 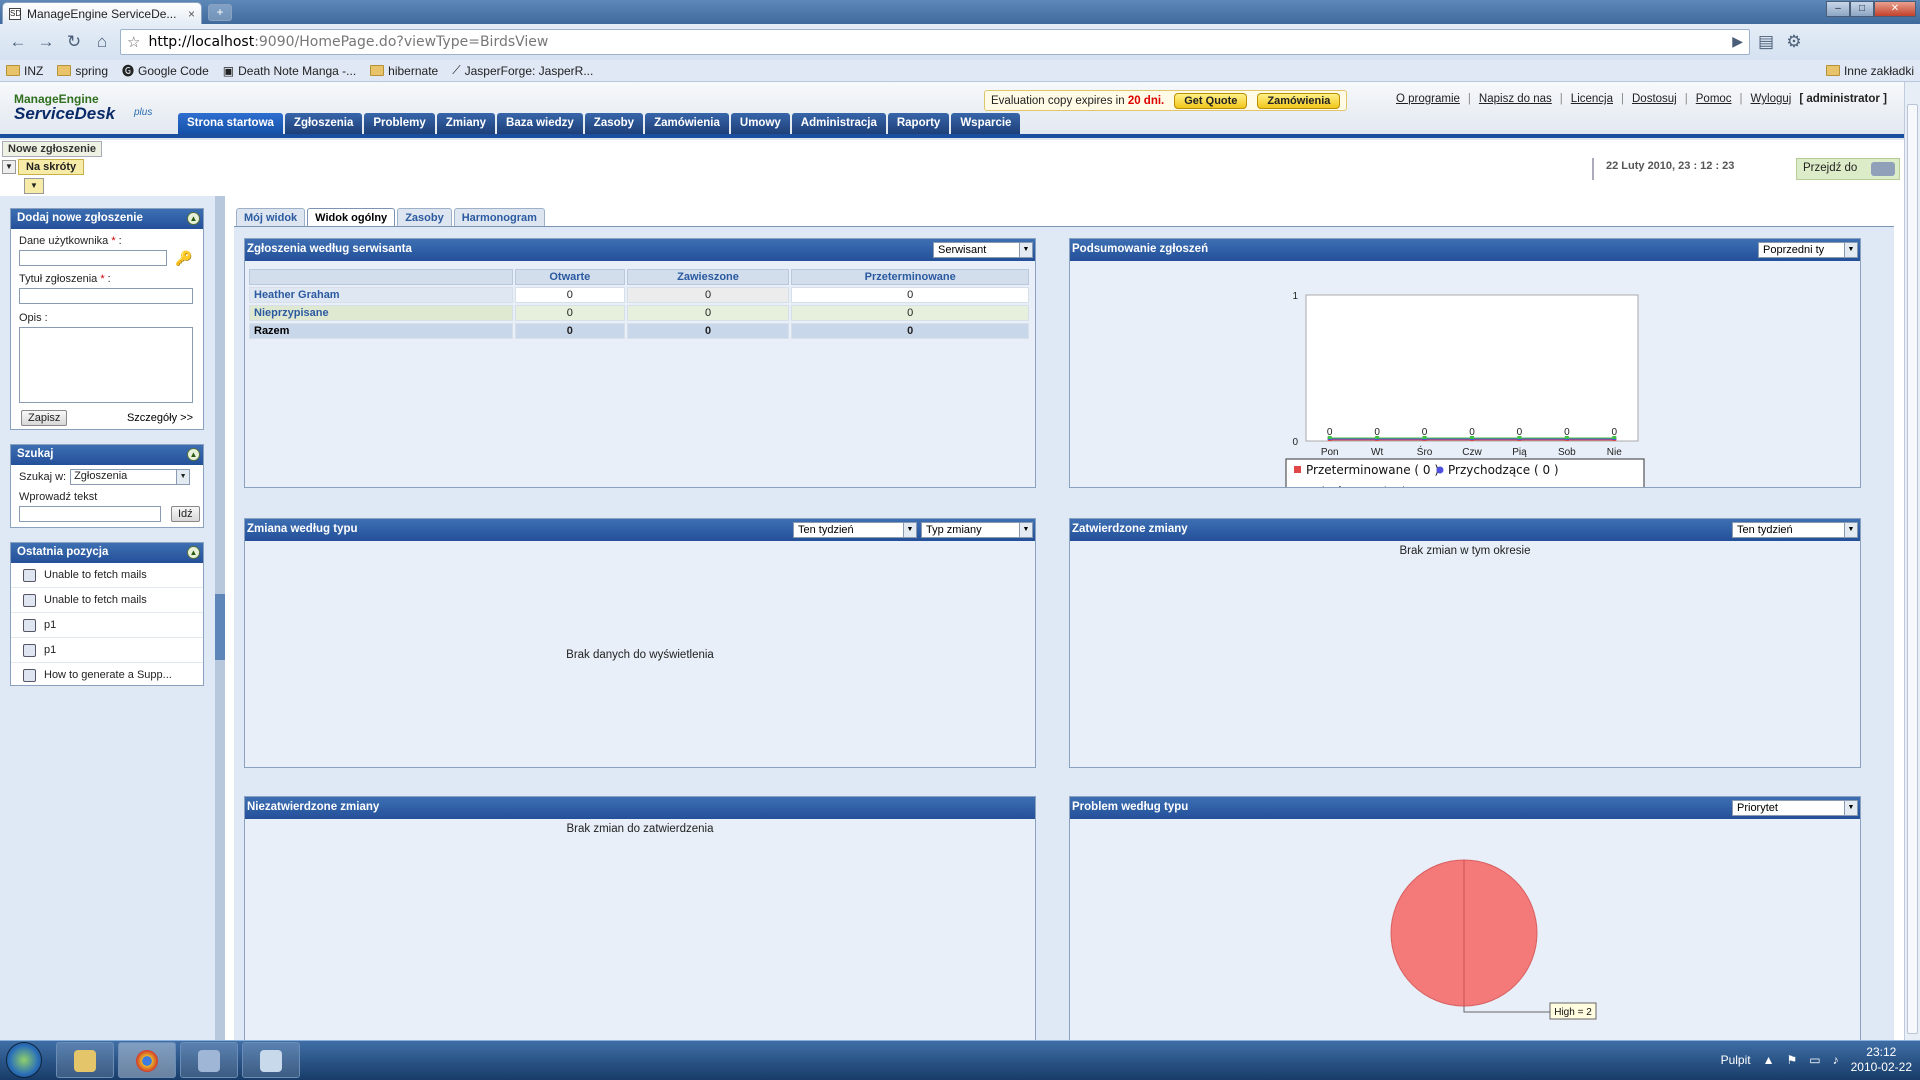 What do you see at coordinates (687, 123) in the screenshot?
I see `nav-tab-purchase: Zamówienia` at bounding box center [687, 123].